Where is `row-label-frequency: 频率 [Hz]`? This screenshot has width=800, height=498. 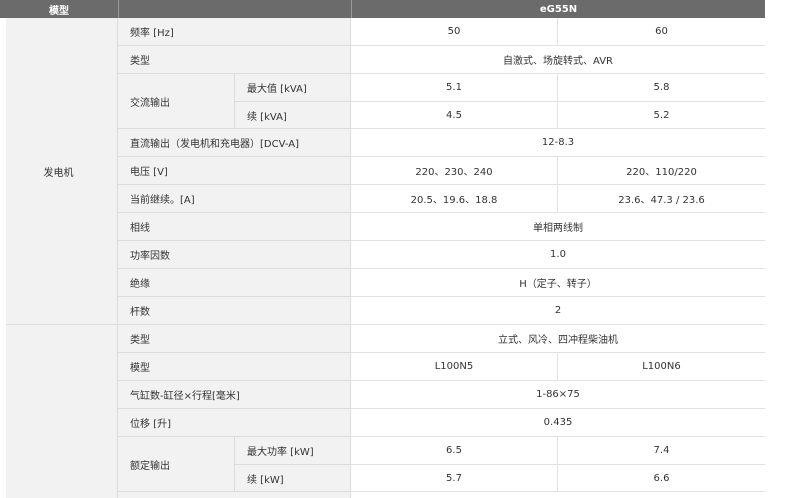 row-label-frequency: 频率 [Hz] is located at coordinates (234, 32).